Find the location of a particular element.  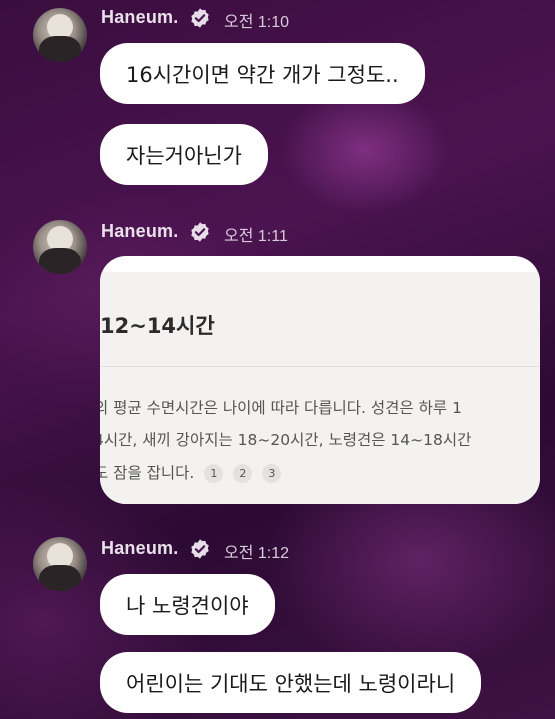

citation-badge: 1 is located at coordinates (214, 473).